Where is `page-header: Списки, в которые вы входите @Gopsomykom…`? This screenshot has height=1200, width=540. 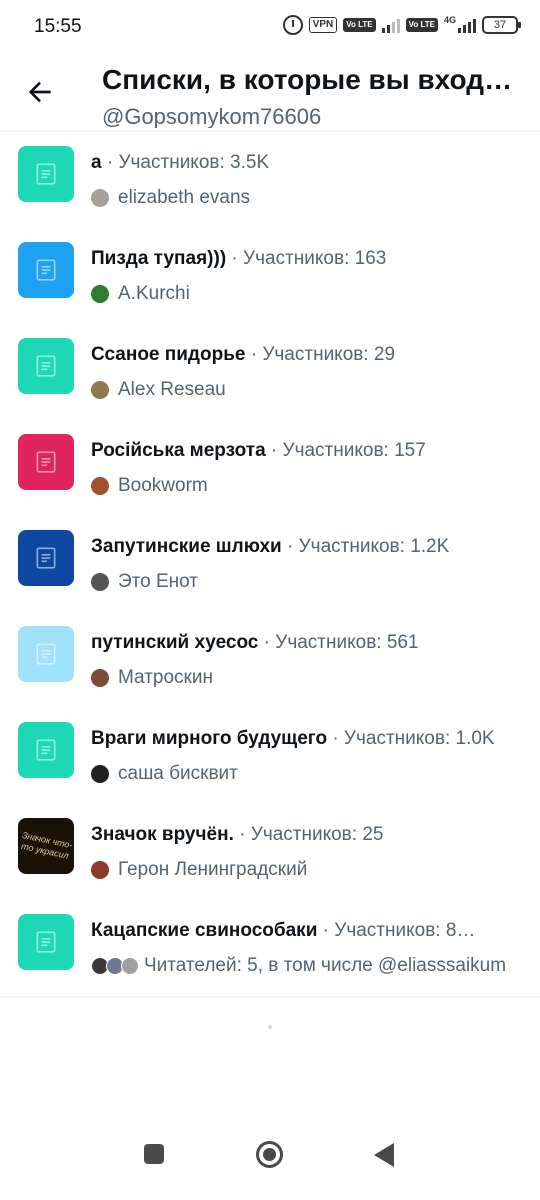 page-header: Списки, в которые вы входите @Gopsomykom… is located at coordinates (270, 92).